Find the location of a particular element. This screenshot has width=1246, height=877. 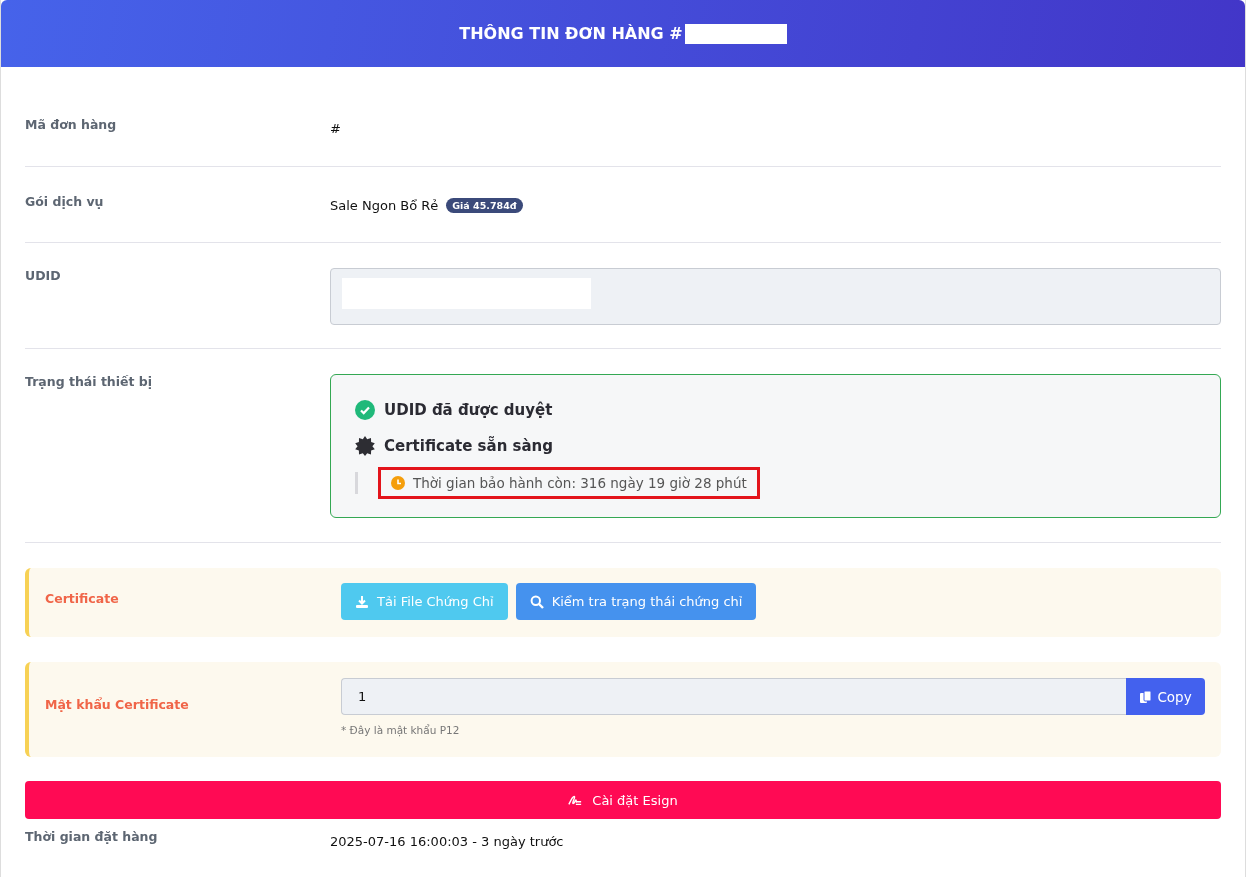

field-label: Certificate is located at coordinates (82, 599).